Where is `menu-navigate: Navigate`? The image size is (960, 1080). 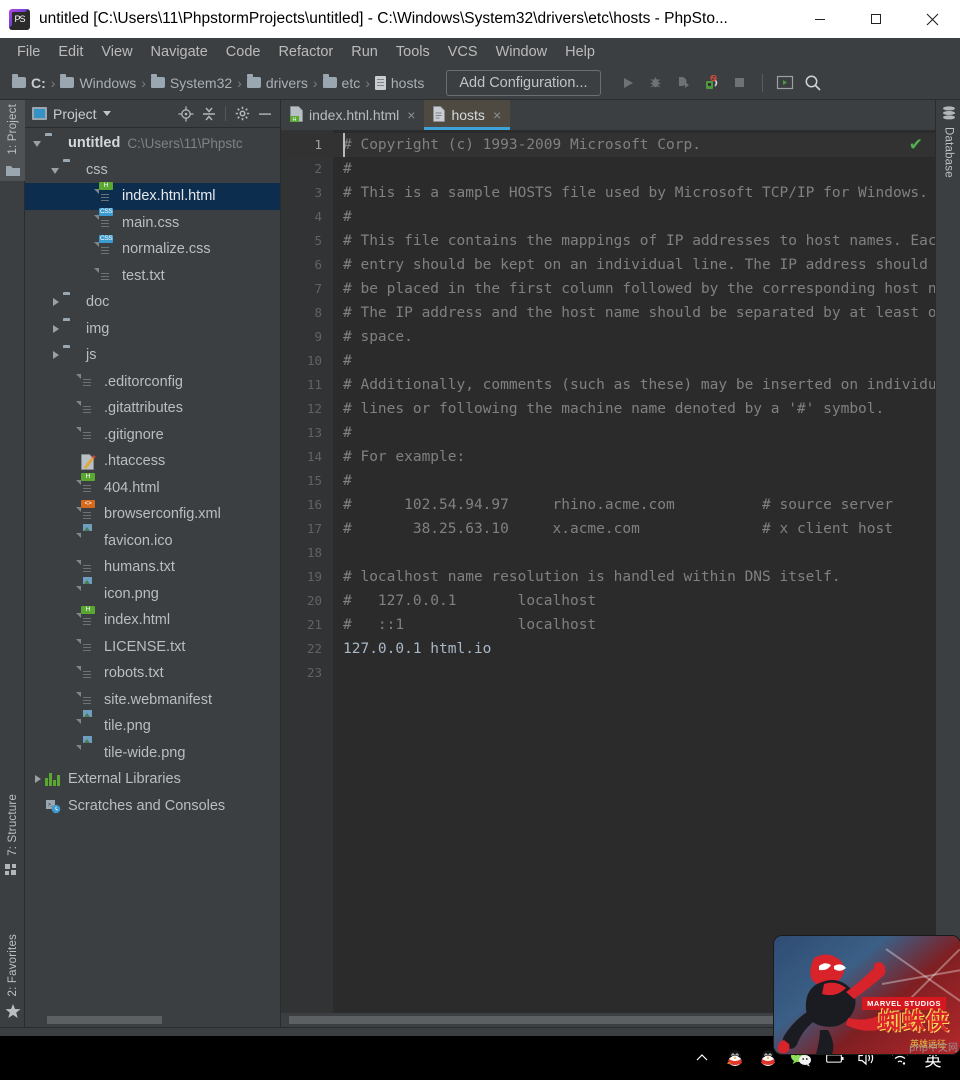 menu-navigate: Navigate is located at coordinates (179, 52).